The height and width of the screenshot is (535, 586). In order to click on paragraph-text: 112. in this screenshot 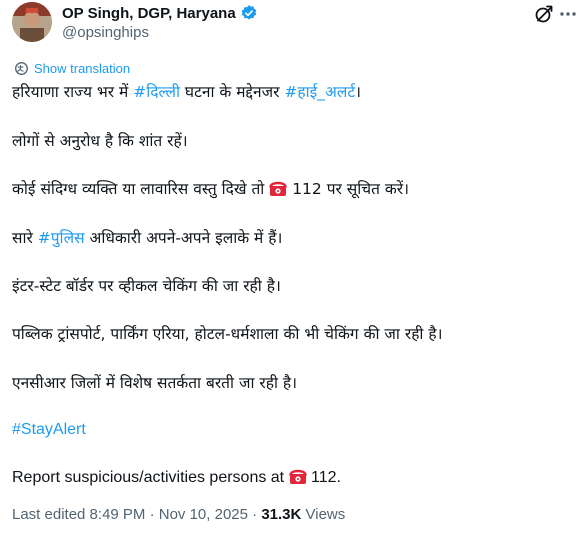, I will do `click(323, 477)`.